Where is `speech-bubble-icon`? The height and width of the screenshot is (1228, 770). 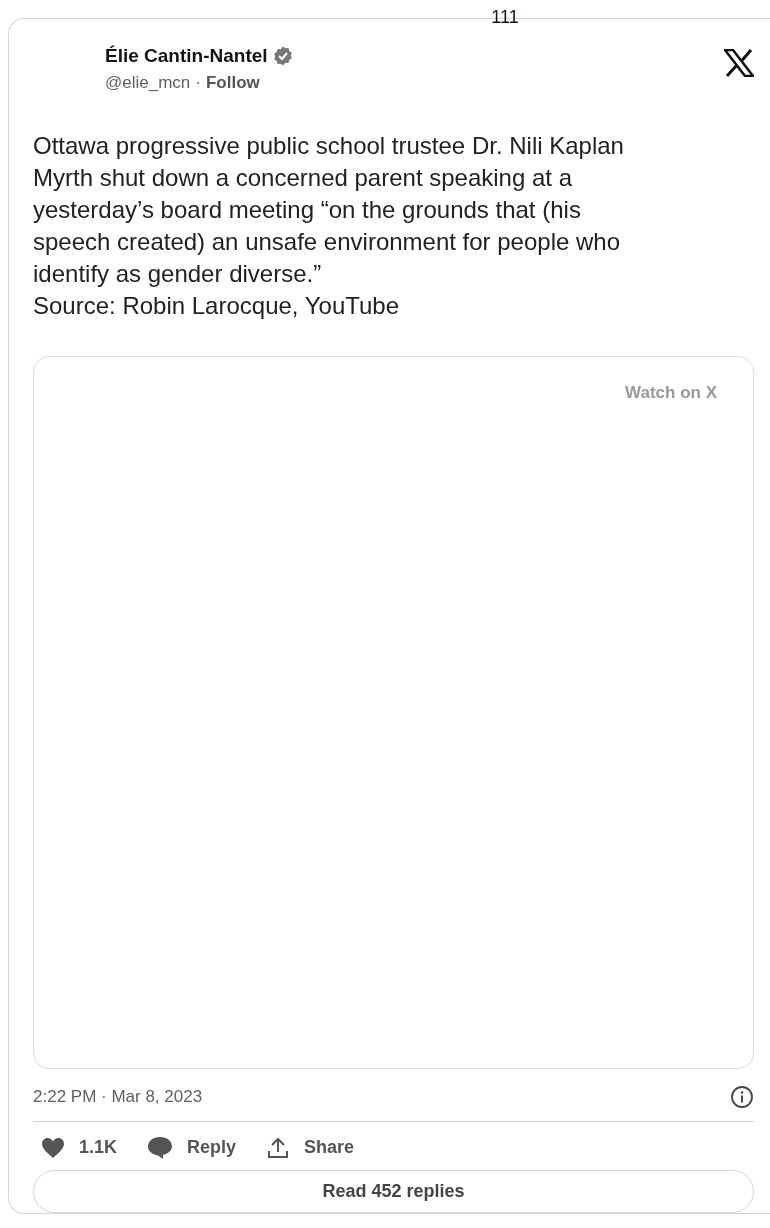 speech-bubble-icon is located at coordinates (160, 1147).